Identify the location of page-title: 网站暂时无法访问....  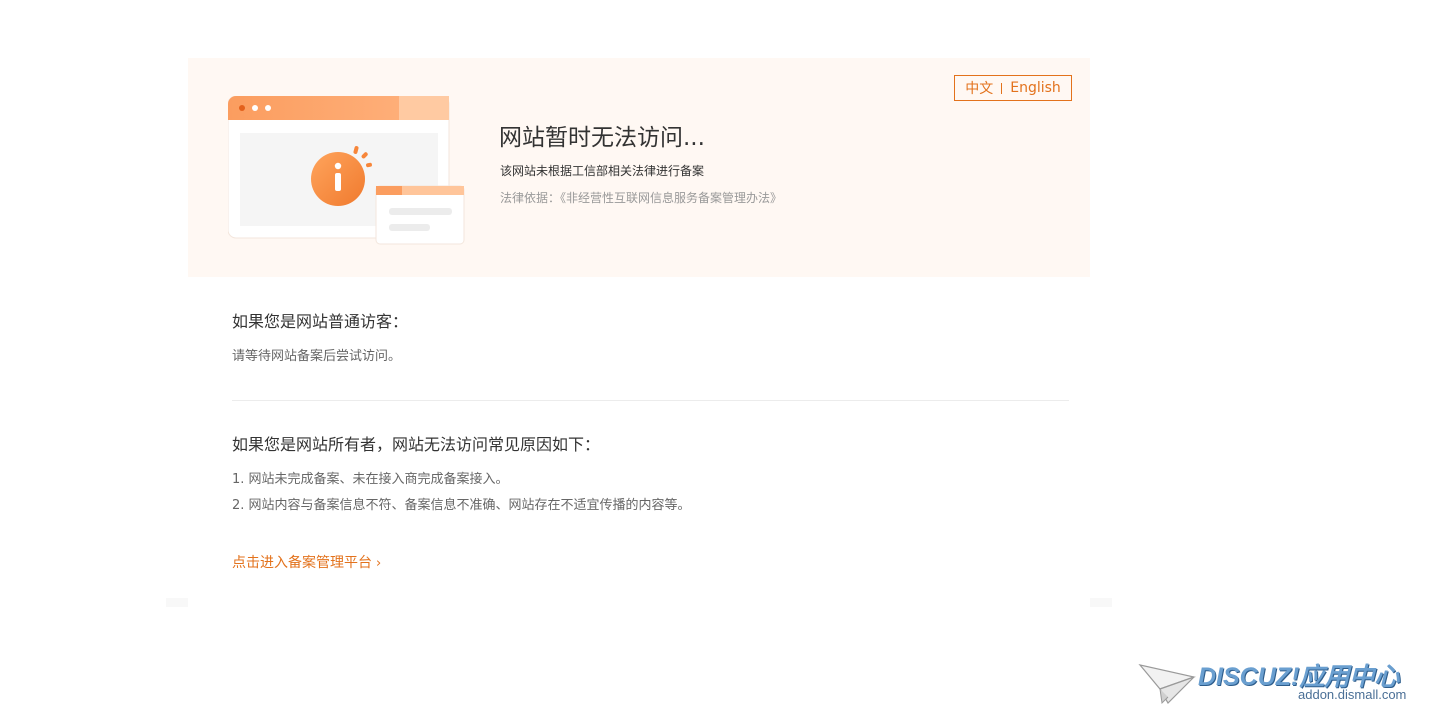
(602, 138).